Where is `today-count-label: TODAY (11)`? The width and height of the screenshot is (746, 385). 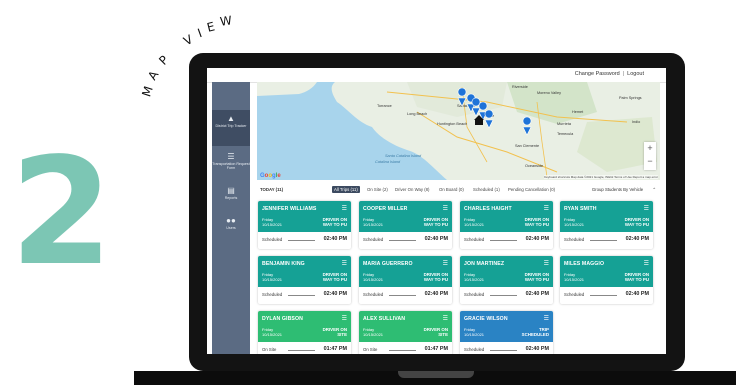
today-count-label: TODAY (11) is located at coordinates (272, 189).